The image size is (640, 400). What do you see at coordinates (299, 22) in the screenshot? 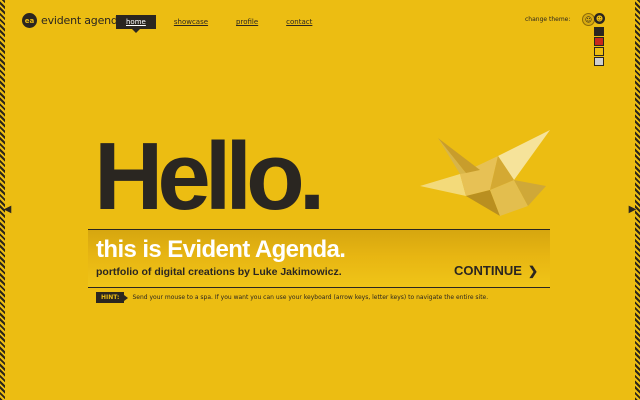
I see `nav-item-contact: contact` at bounding box center [299, 22].